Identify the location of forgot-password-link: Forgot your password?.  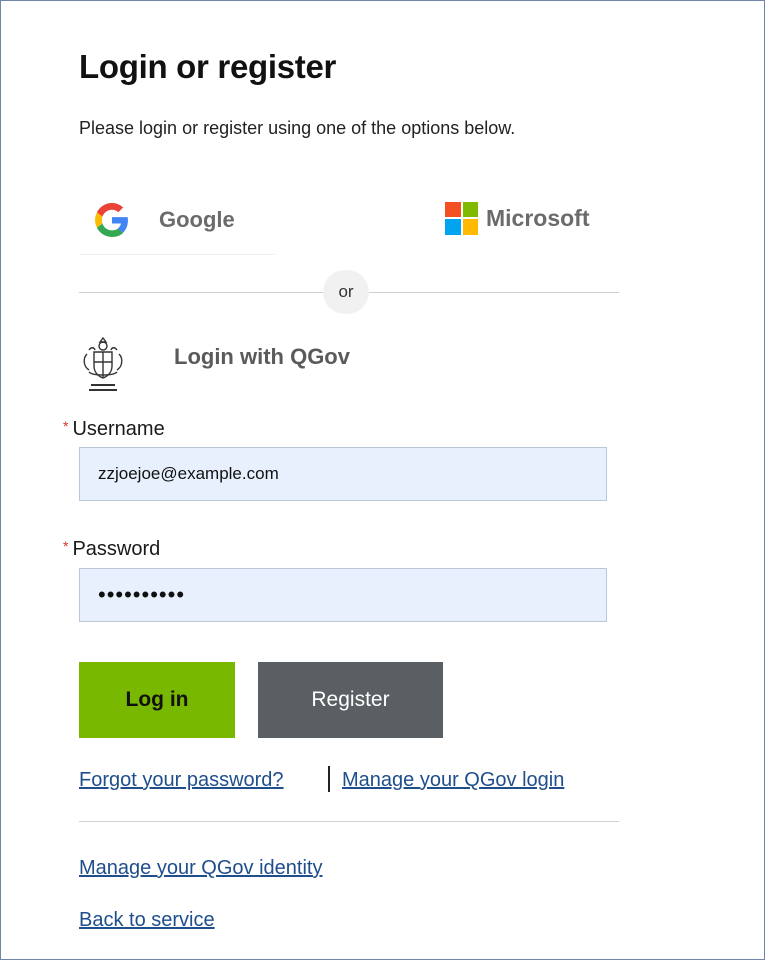
(181, 780).